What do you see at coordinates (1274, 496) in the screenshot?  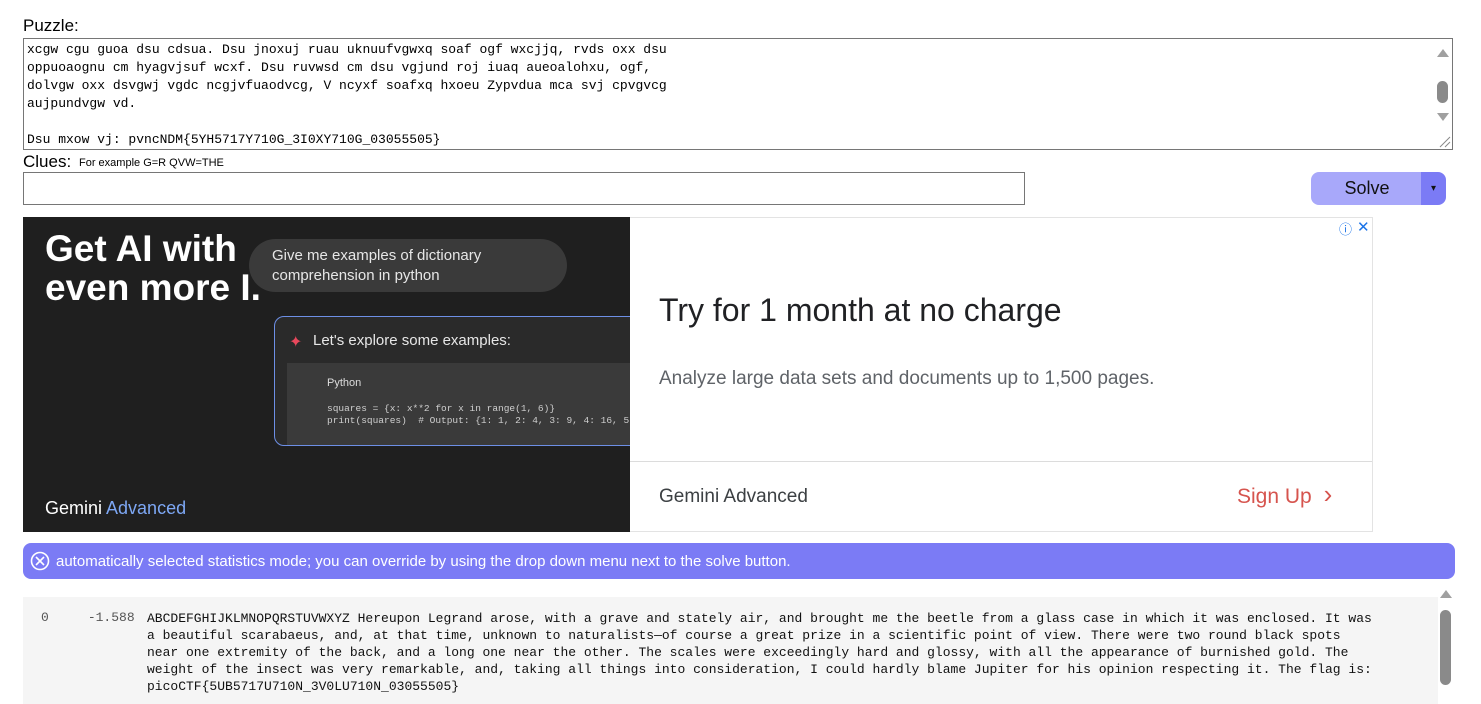 I see `sign-up-label: Sign Up` at bounding box center [1274, 496].